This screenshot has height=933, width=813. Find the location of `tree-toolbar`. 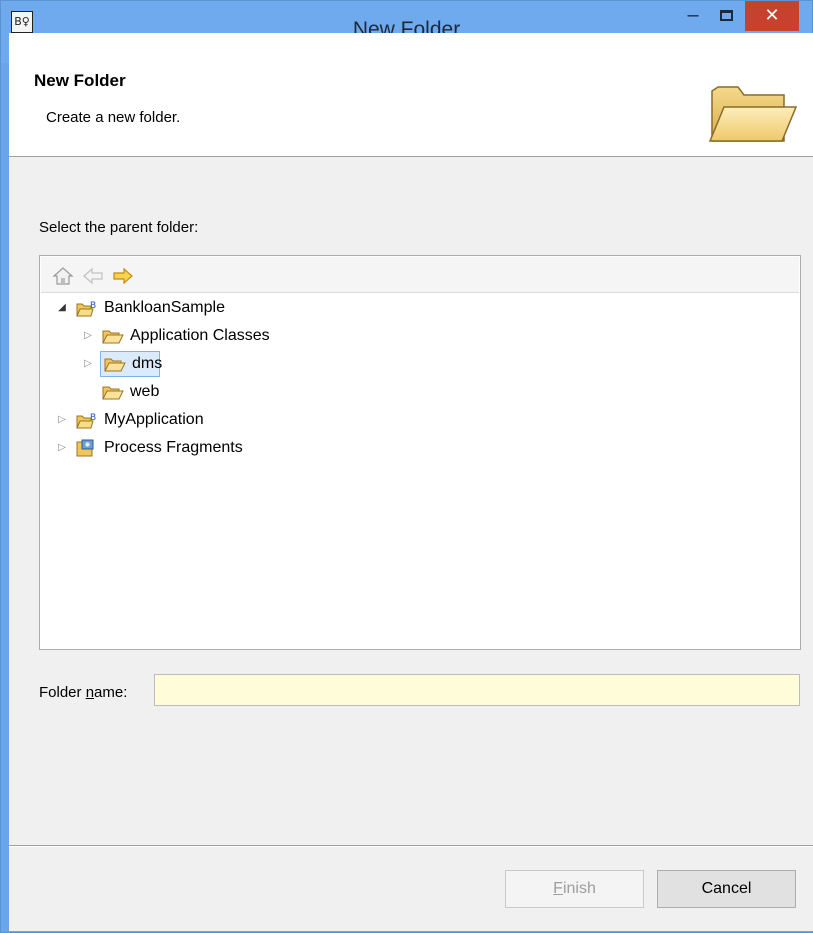

tree-toolbar is located at coordinates (420, 275).